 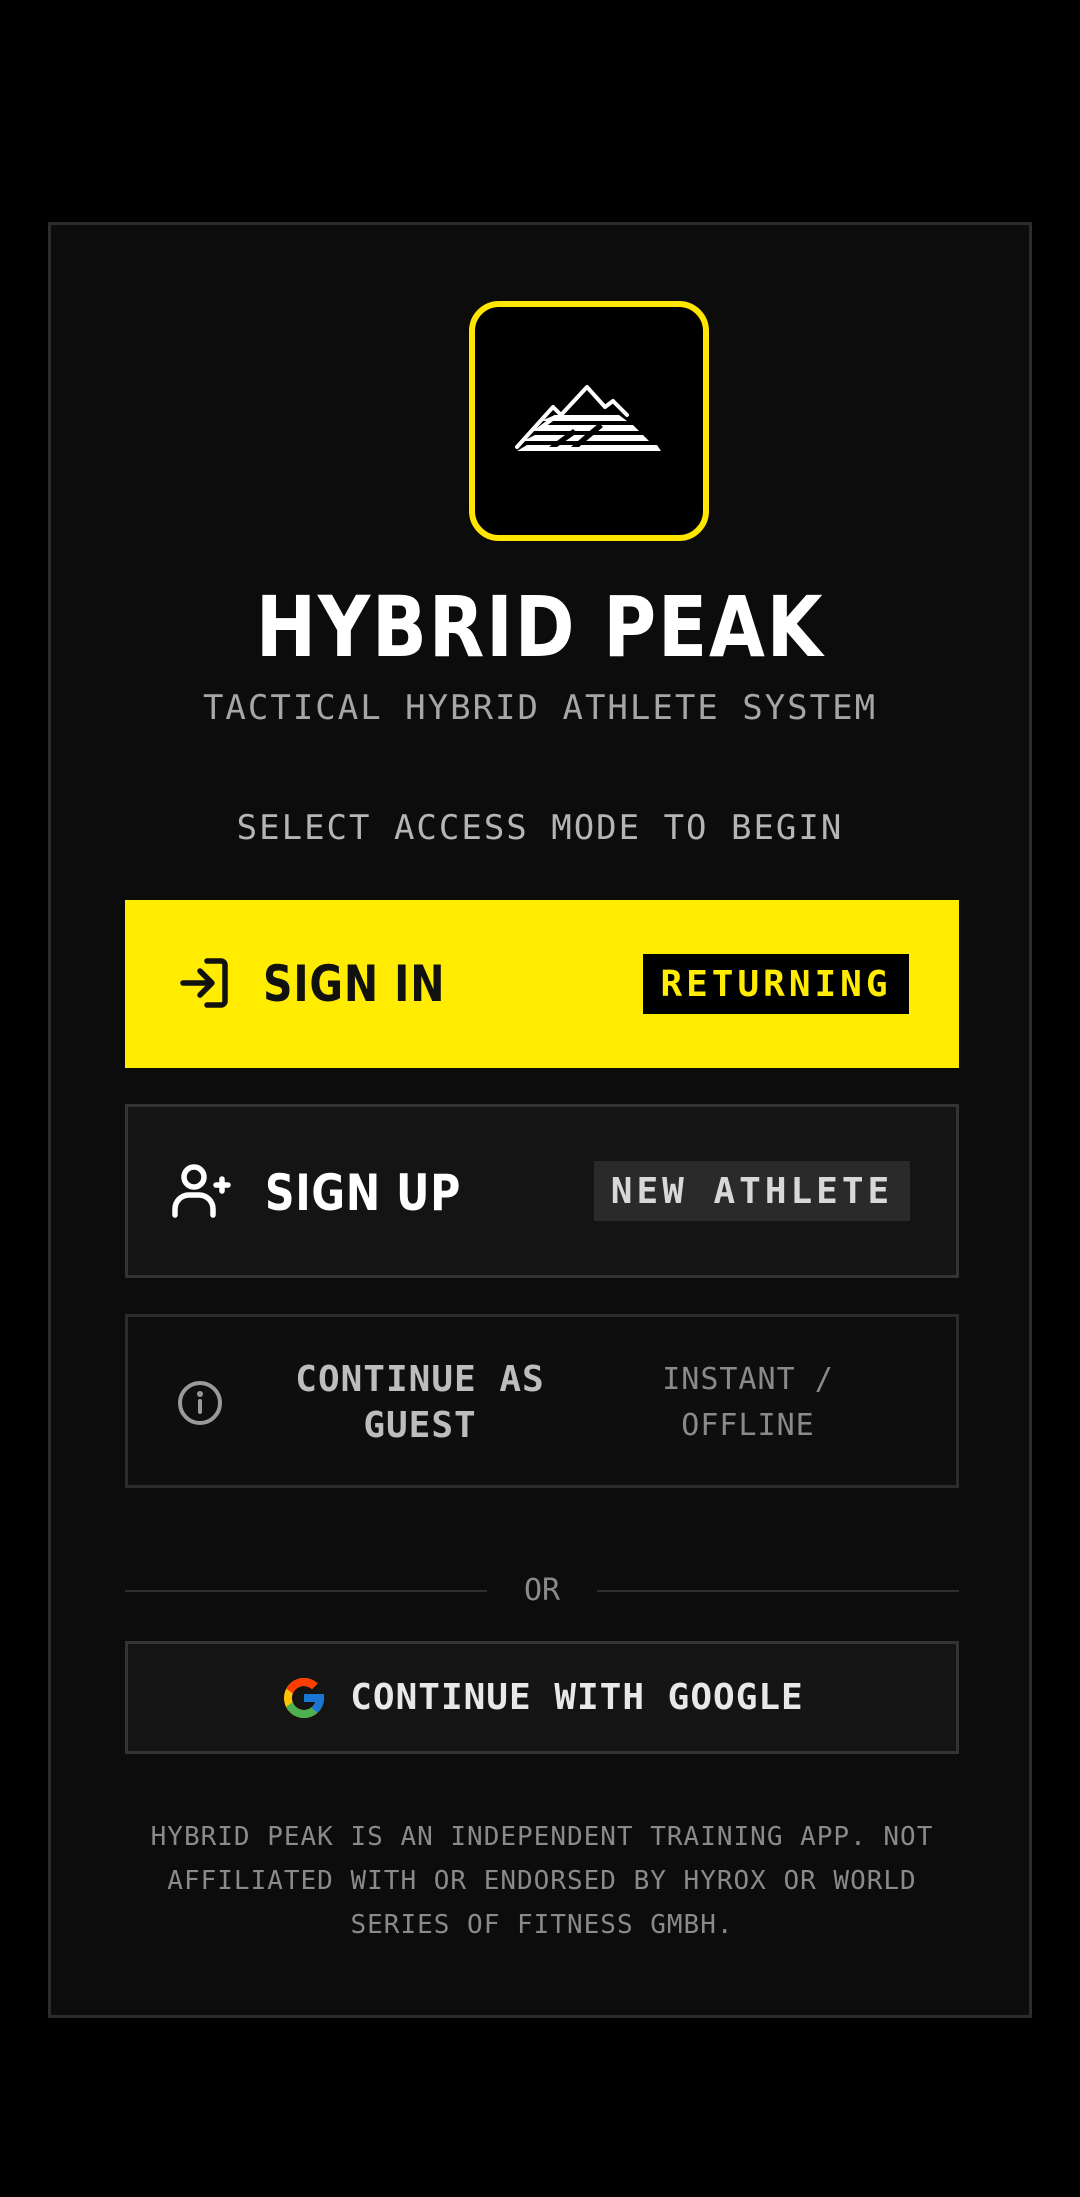 What do you see at coordinates (540, 828) in the screenshot?
I see `access-mode-prompt: SELECT ACCESS MODE TO BEGIN` at bounding box center [540, 828].